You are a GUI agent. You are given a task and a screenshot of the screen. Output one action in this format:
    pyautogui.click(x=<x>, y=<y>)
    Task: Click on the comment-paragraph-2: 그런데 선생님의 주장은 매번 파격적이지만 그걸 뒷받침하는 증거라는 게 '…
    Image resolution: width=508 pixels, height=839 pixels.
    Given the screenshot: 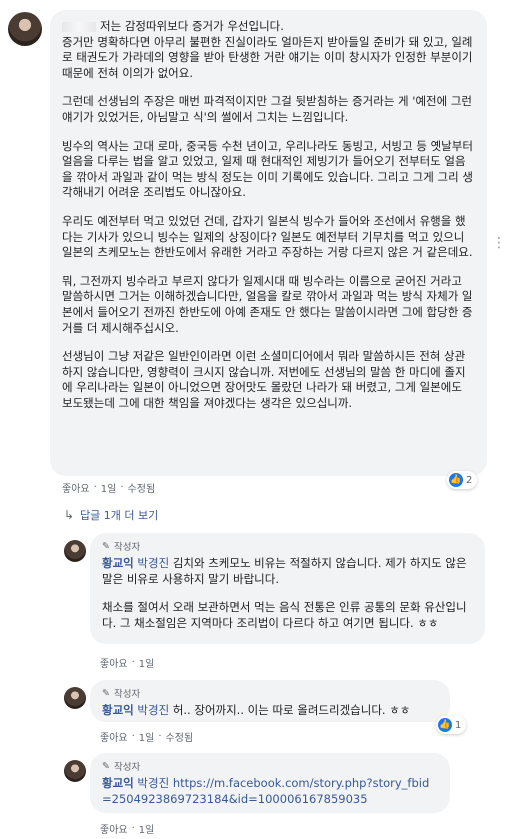 What is the action you would take?
    pyautogui.click(x=267, y=109)
    